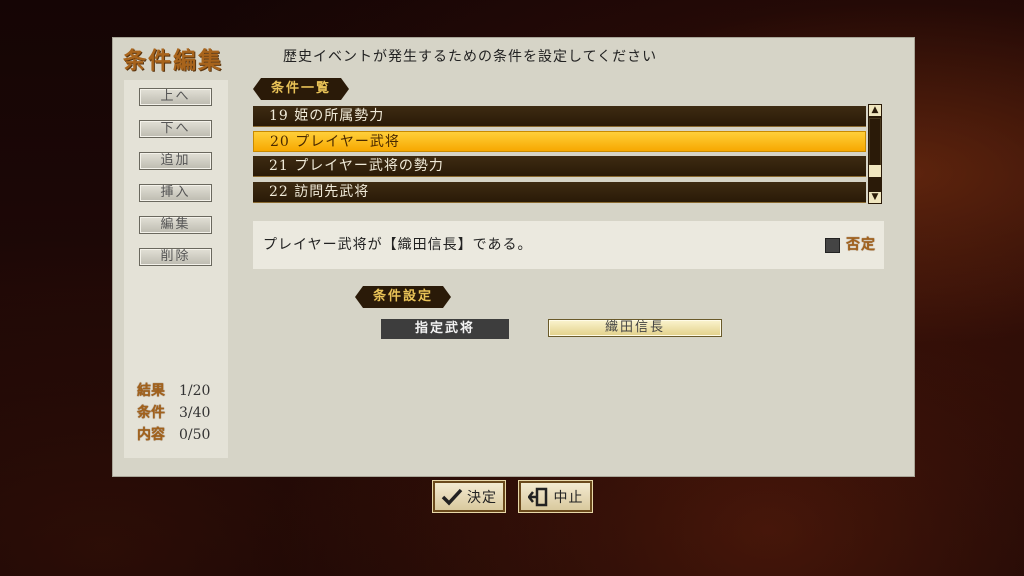 Image resolution: width=1024 pixels, height=576 pixels. Describe the element at coordinates (452, 497) in the screenshot. I see `checkmark-icon` at that location.